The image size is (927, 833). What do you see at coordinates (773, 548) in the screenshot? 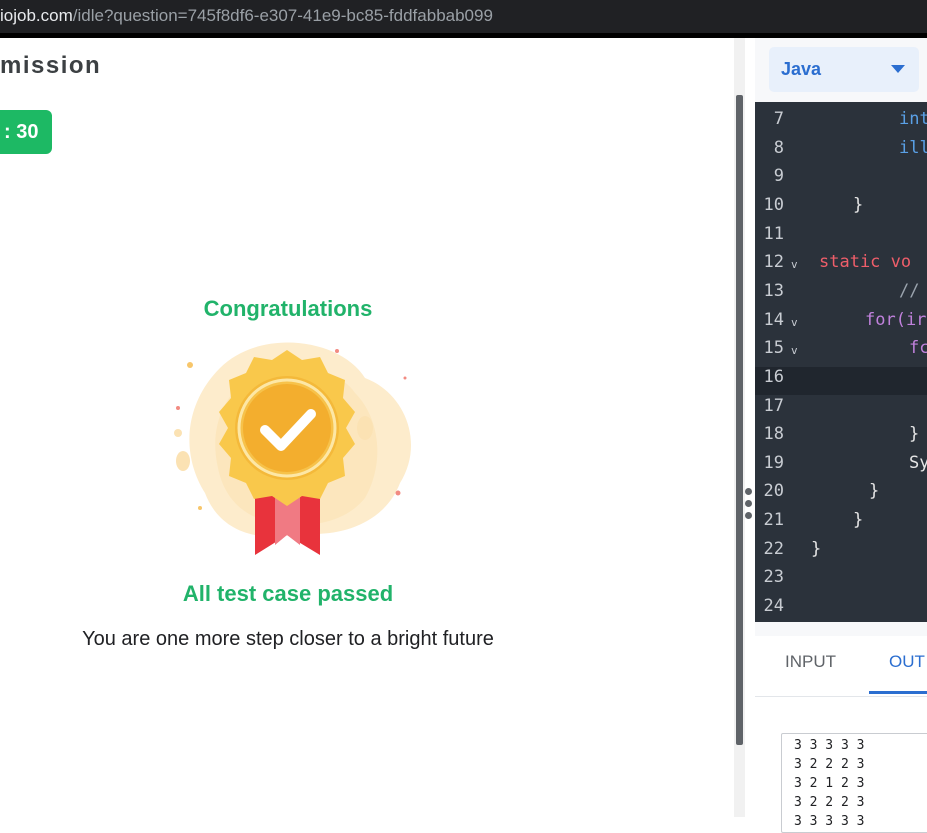
I see `line-number: 22` at bounding box center [773, 548].